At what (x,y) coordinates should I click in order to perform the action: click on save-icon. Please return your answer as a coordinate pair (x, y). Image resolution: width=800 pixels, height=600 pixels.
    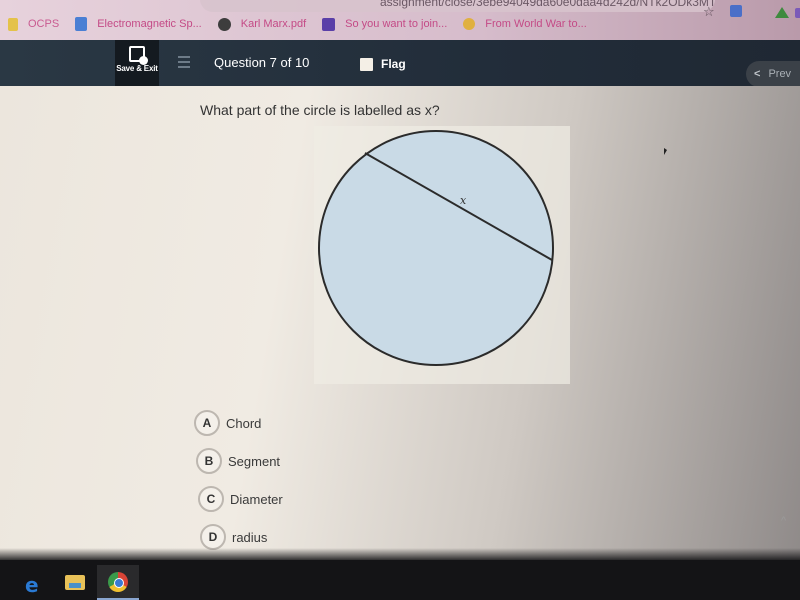
    Looking at the image, I should click on (138, 55).